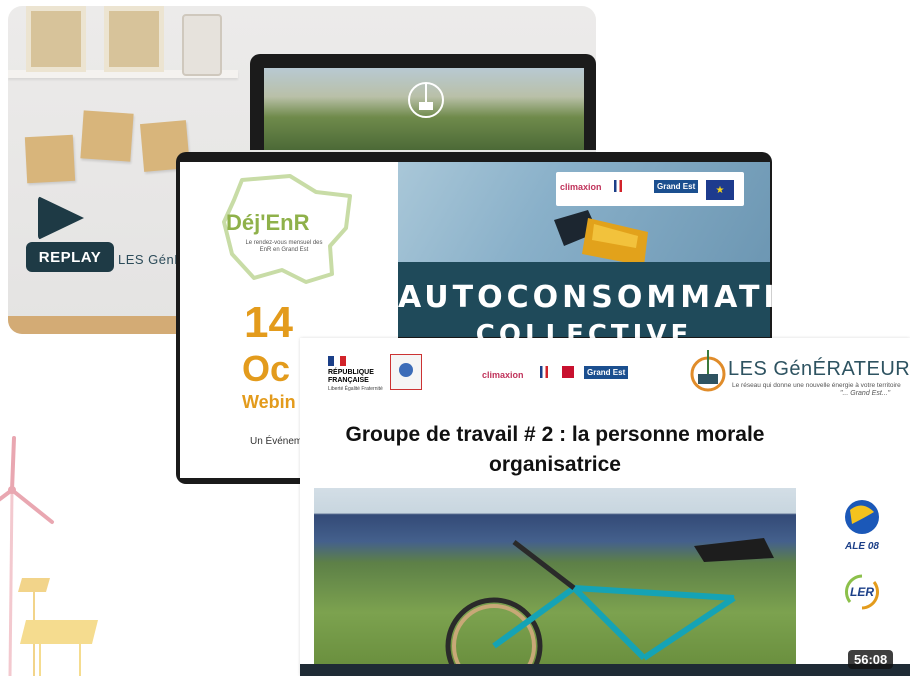 Image resolution: width=910 pixels, height=676 pixels. Describe the element at coordinates (151, 259) in the screenshot. I see `brand-text: LES GénÉ` at that location.